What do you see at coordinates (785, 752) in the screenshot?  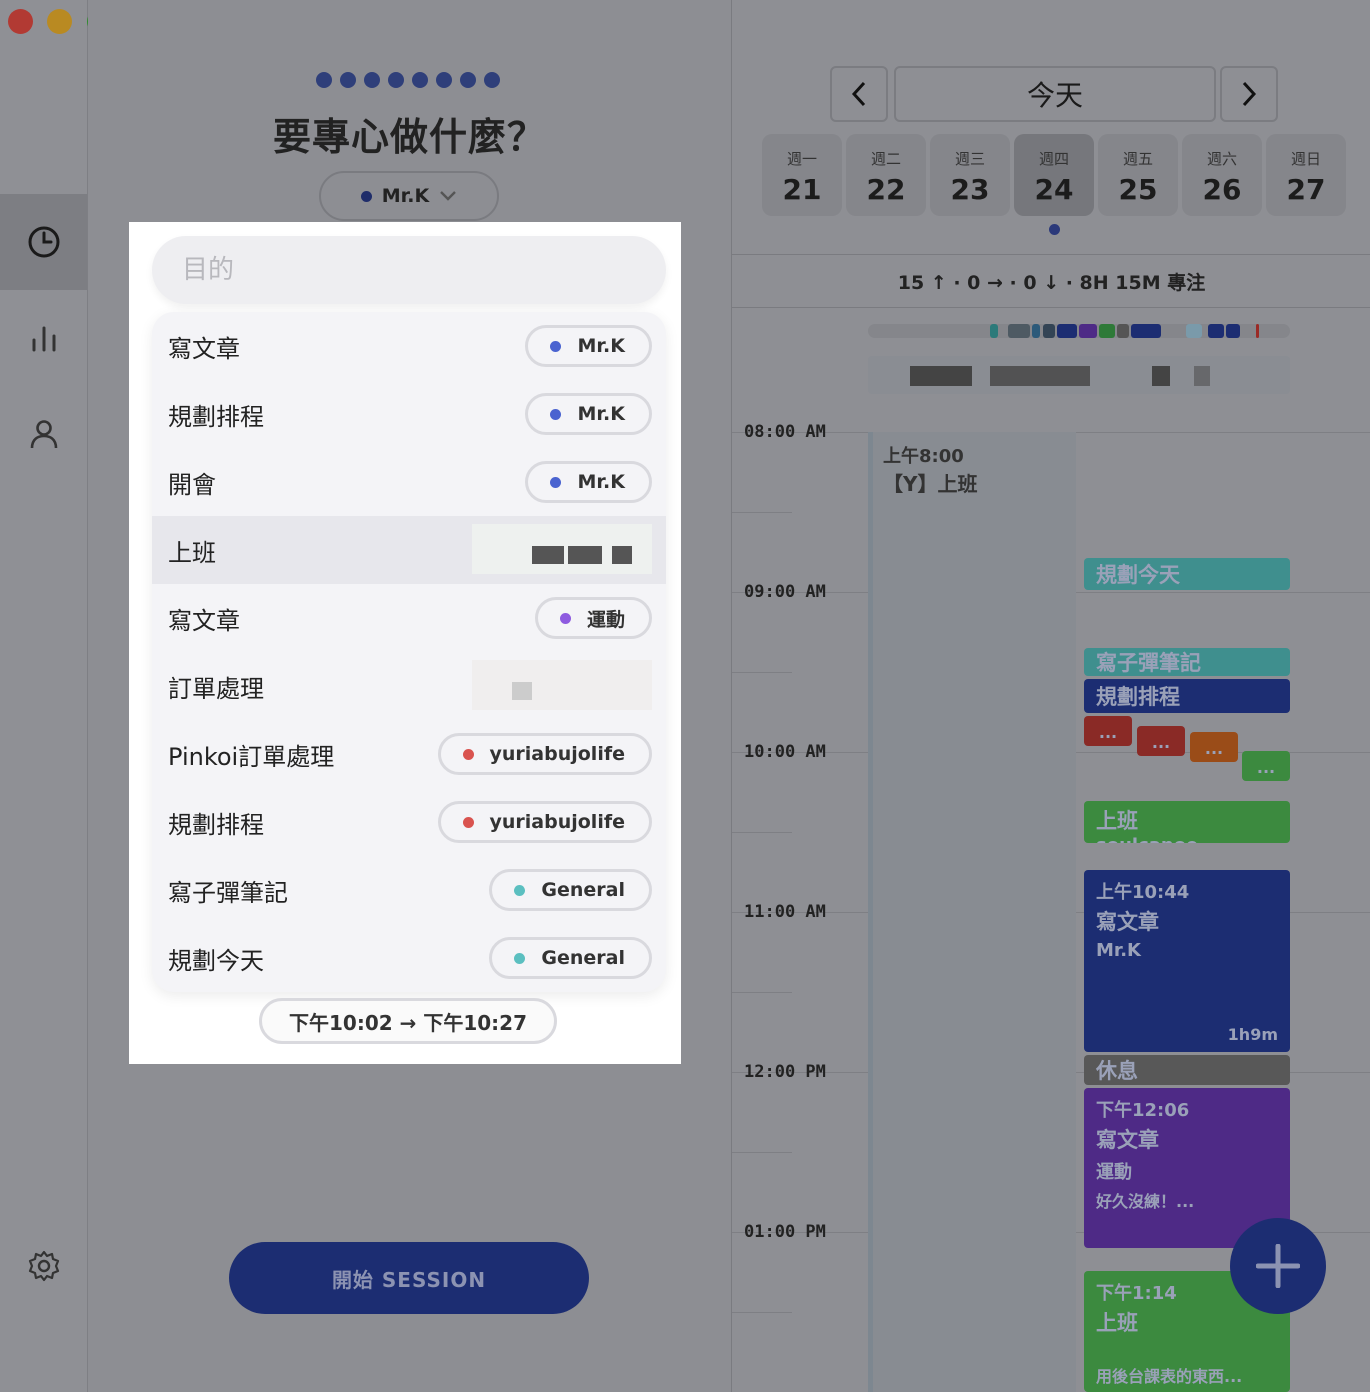 I see `hour-label: 10:00 AM` at bounding box center [785, 752].